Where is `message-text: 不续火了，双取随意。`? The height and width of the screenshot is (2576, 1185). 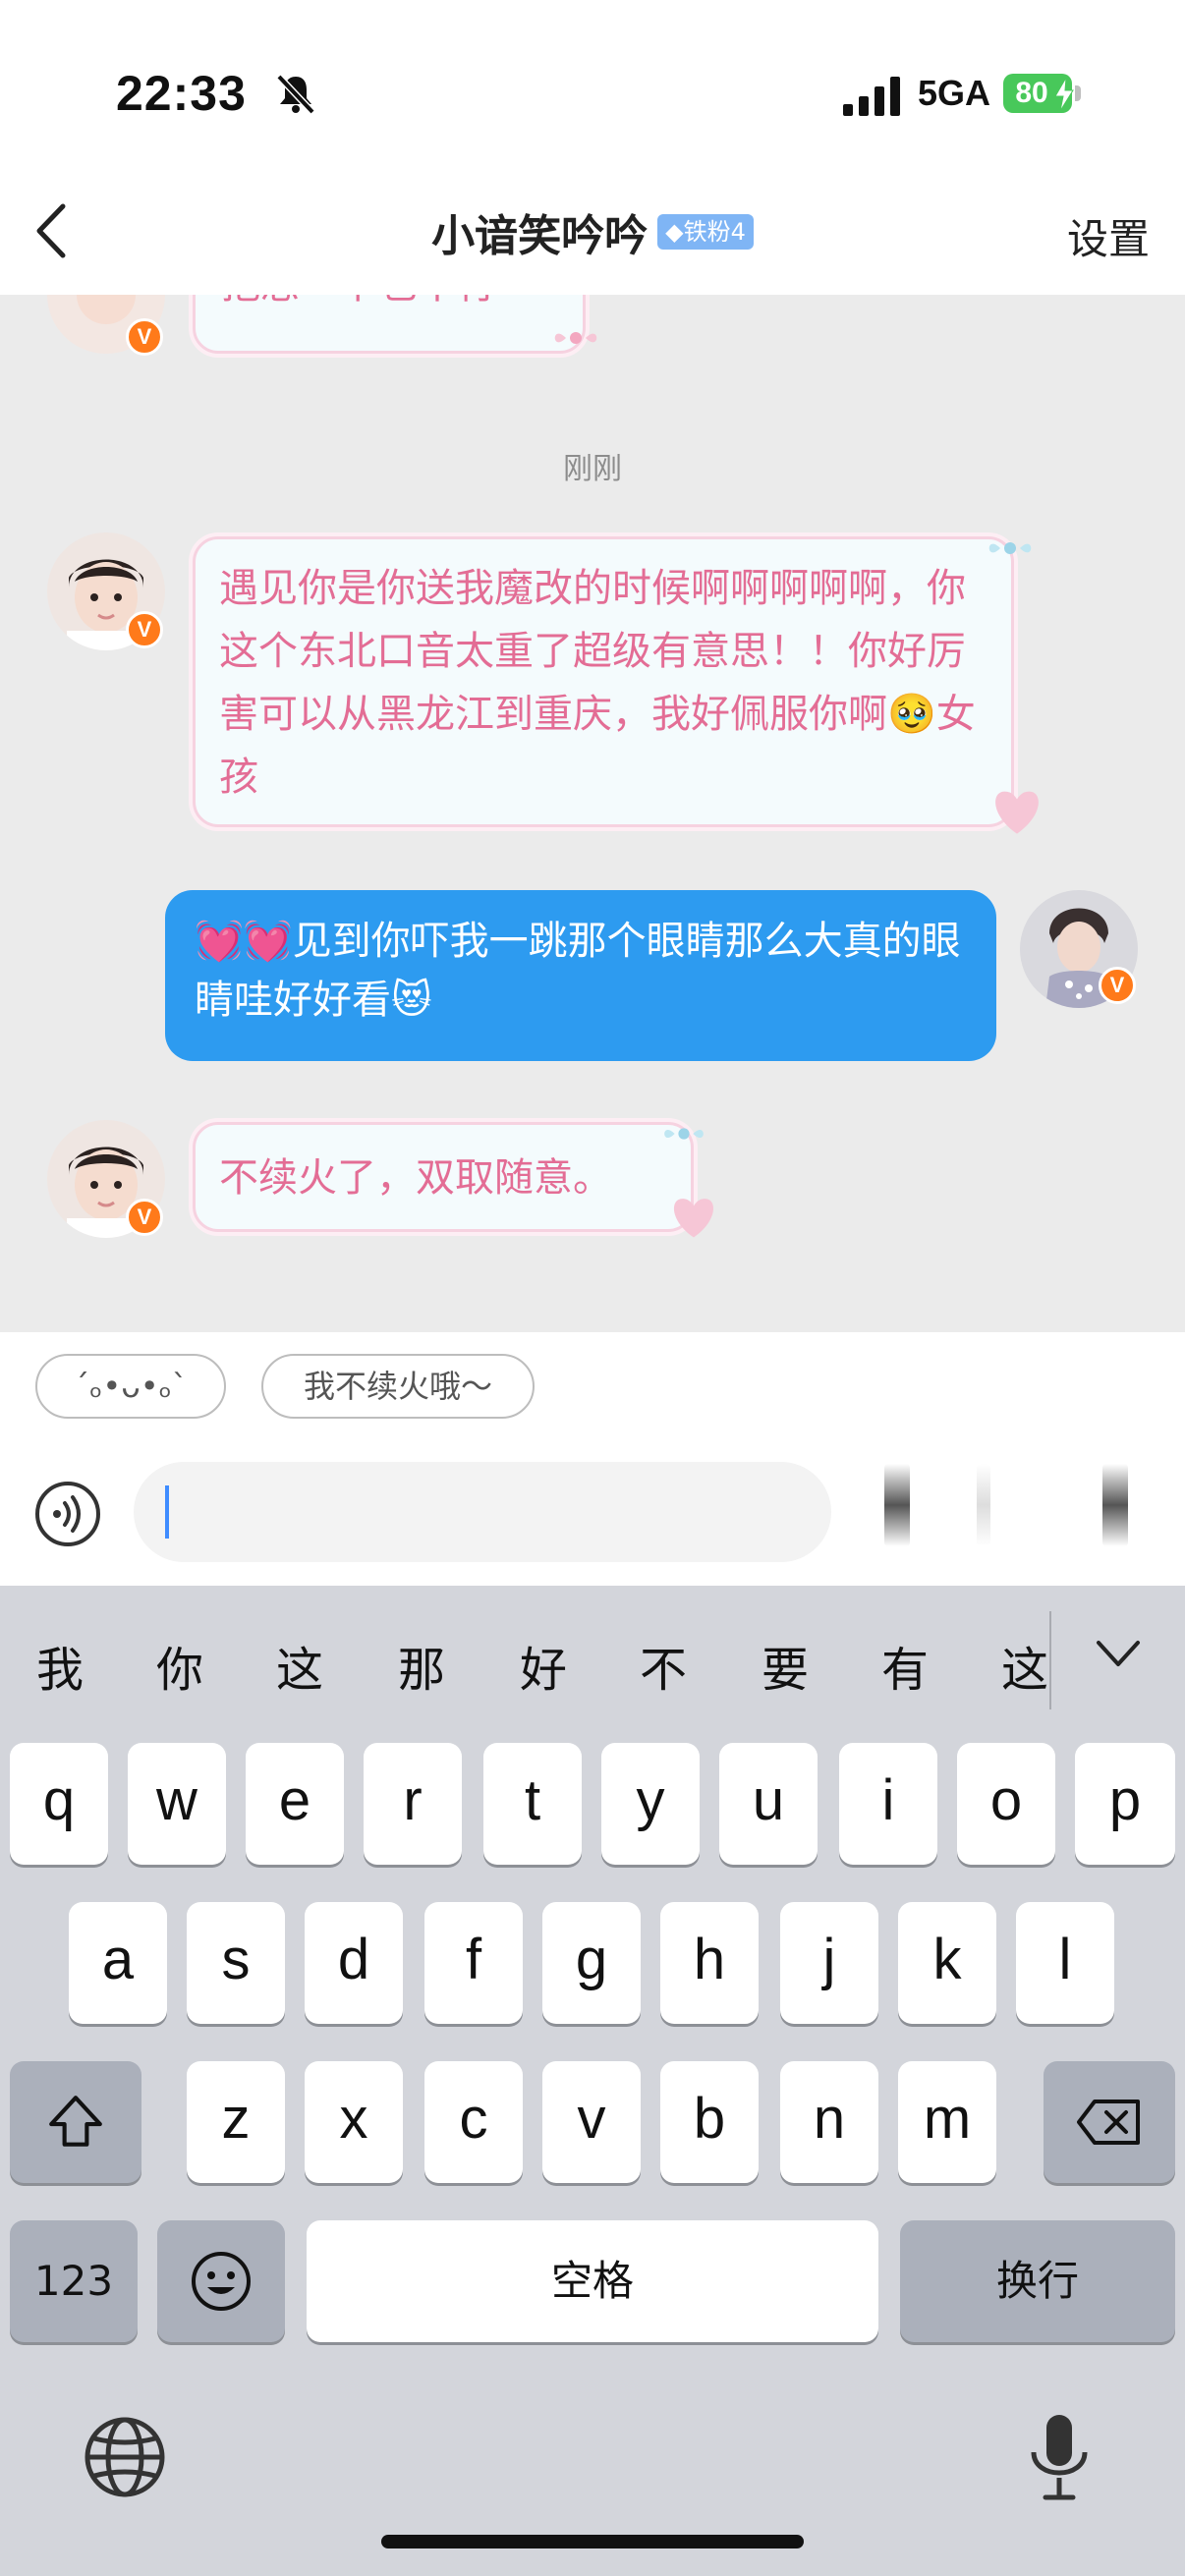
message-text: 不续火了，双取随意。 is located at coordinates (416, 1178).